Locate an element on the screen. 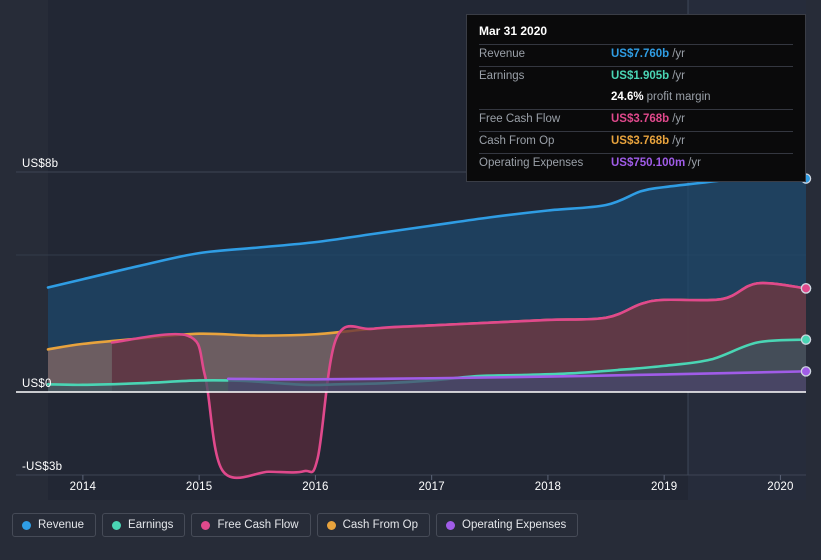 The image size is (821, 560). x-axis-label-2018: 2018 is located at coordinates (548, 487).